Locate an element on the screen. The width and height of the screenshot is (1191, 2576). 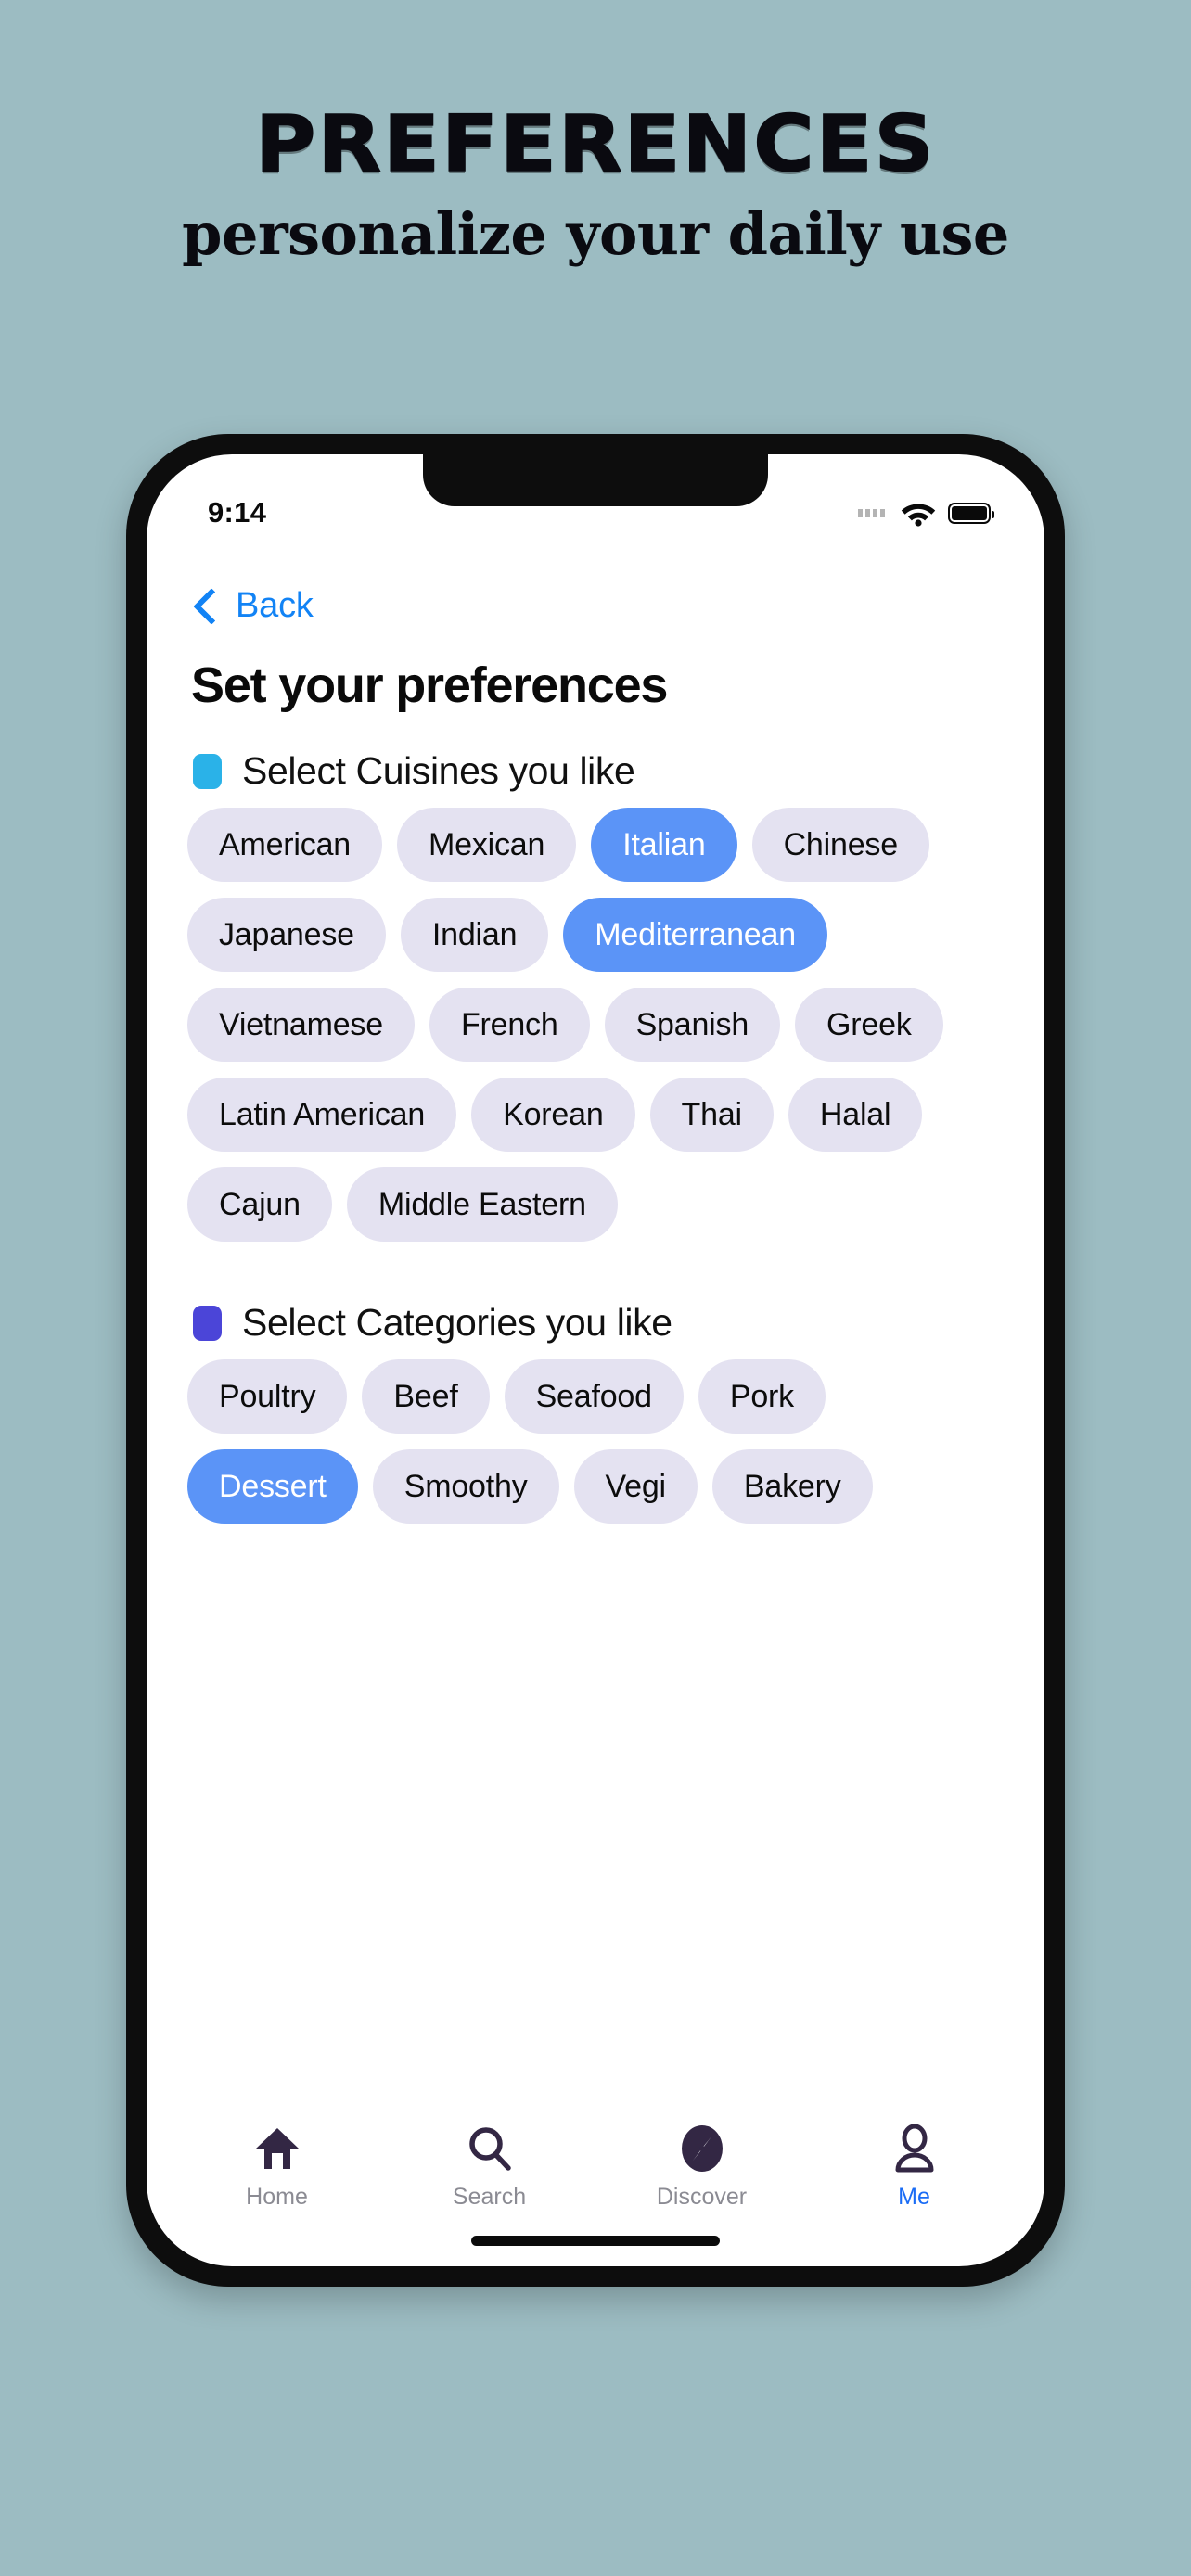
chip-thai: Thai is located at coordinates (712, 1115).